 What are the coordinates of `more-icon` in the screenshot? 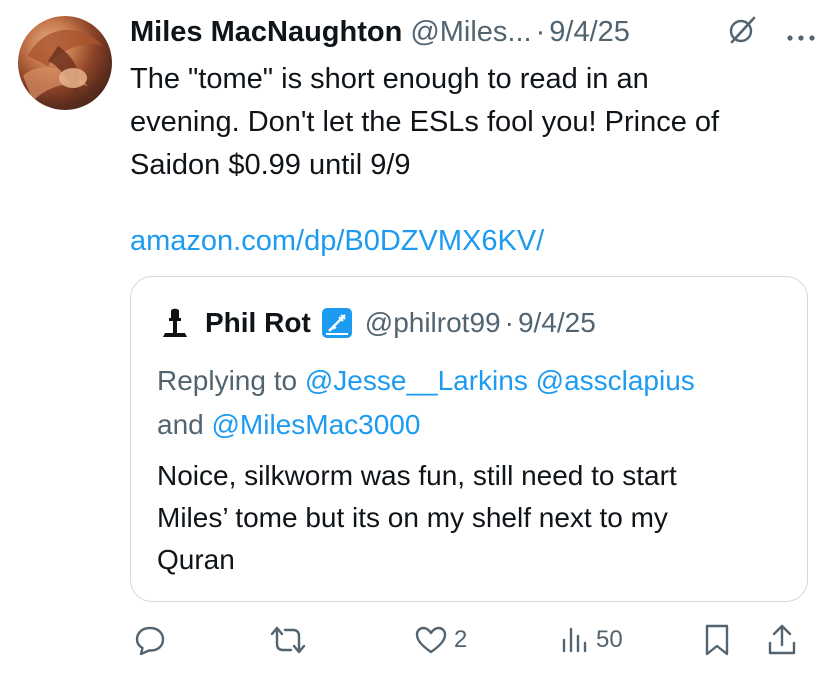 It's located at (801, 34).